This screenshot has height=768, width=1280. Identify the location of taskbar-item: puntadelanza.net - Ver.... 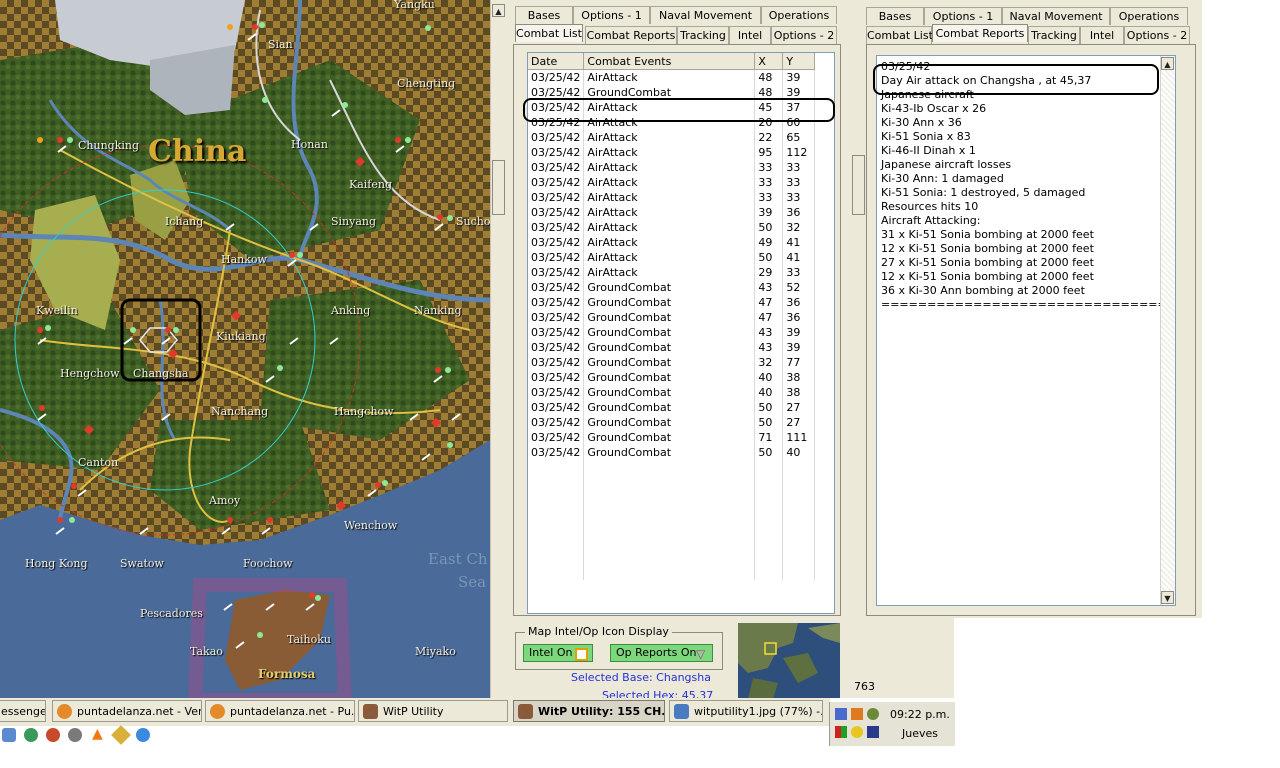
(127, 711).